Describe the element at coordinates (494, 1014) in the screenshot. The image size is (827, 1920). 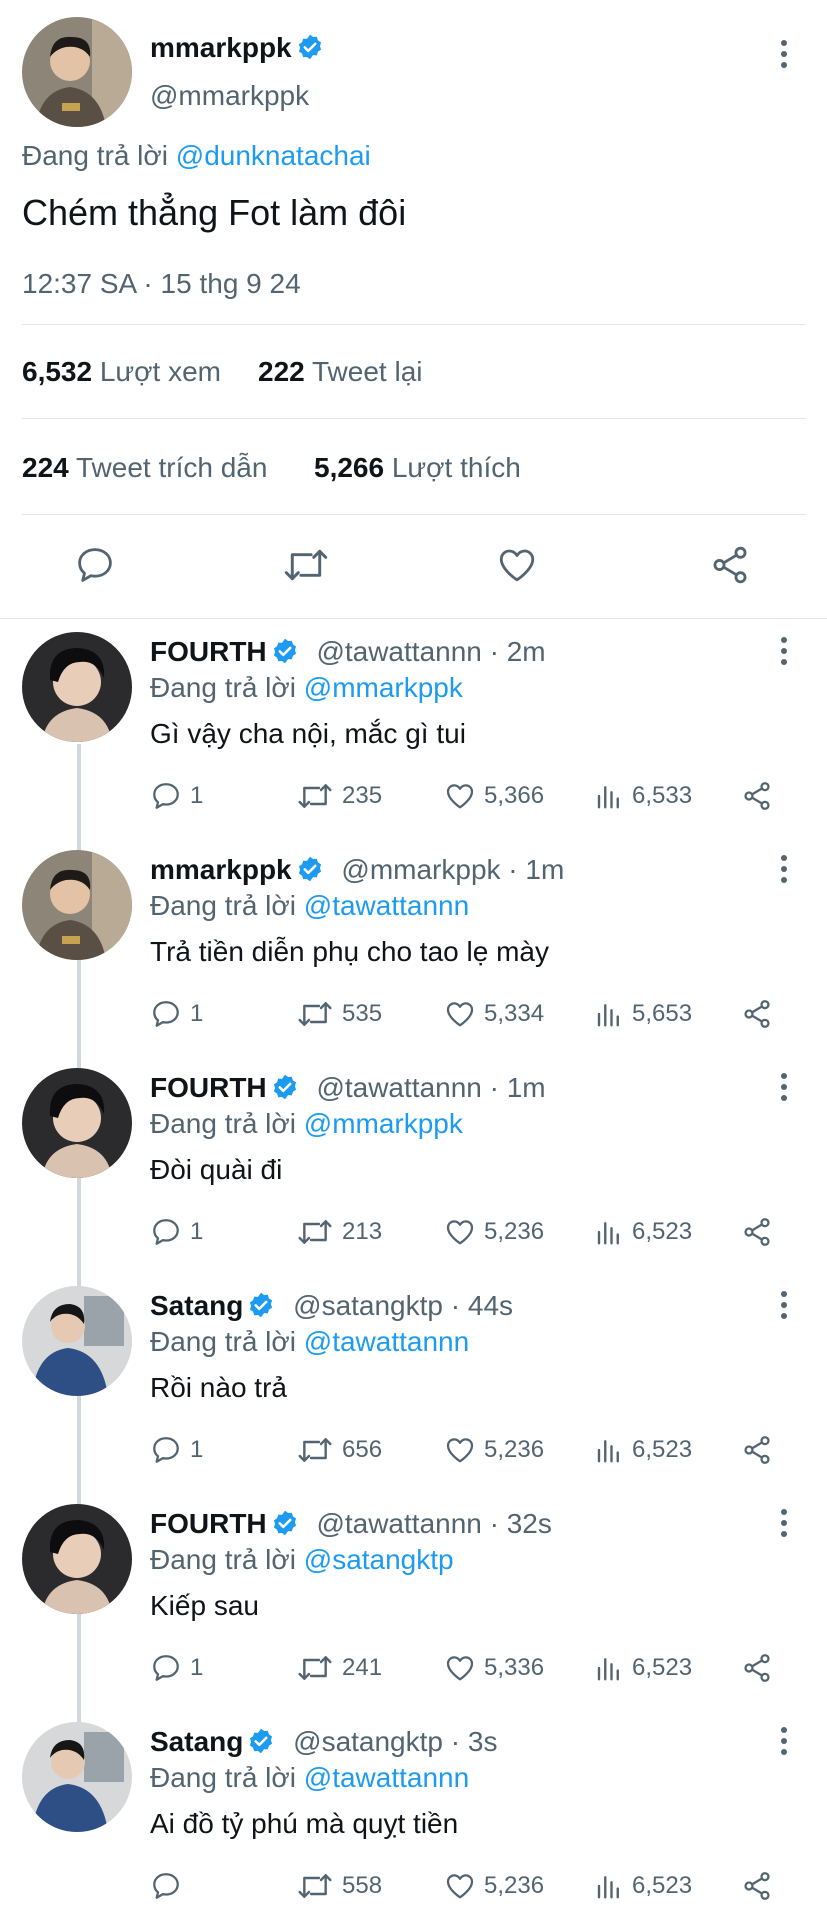
I see `reply-like-button: 5,334` at that location.